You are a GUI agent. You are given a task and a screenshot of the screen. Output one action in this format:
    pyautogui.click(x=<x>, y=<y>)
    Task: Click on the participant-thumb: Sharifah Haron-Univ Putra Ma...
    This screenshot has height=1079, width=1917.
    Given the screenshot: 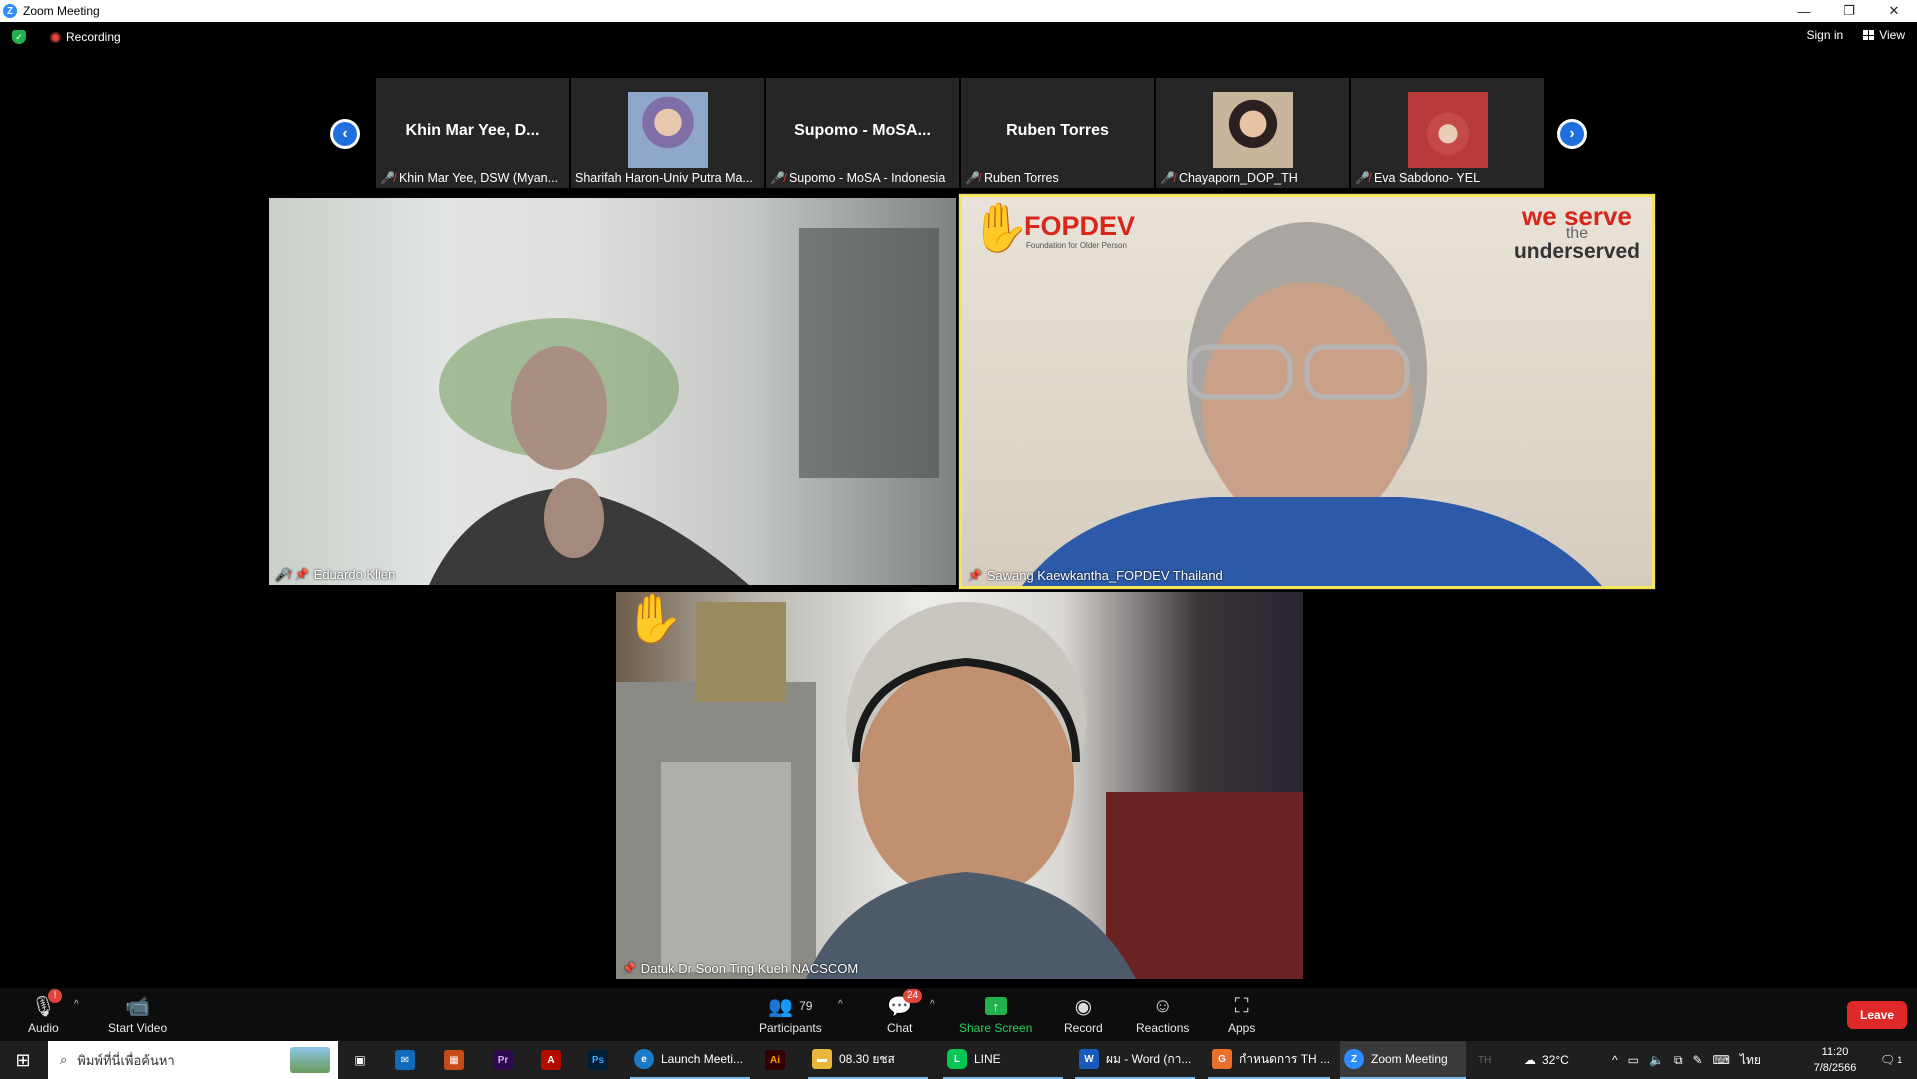 What is the action you would take?
    pyautogui.click(x=667, y=133)
    